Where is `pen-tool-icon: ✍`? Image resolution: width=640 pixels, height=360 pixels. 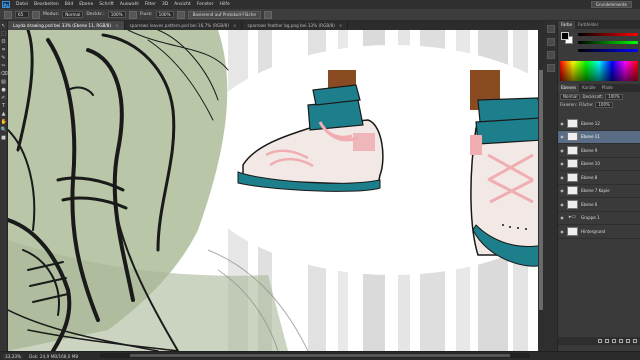 pen-tool-icon: ✍ is located at coordinates (4, 98).